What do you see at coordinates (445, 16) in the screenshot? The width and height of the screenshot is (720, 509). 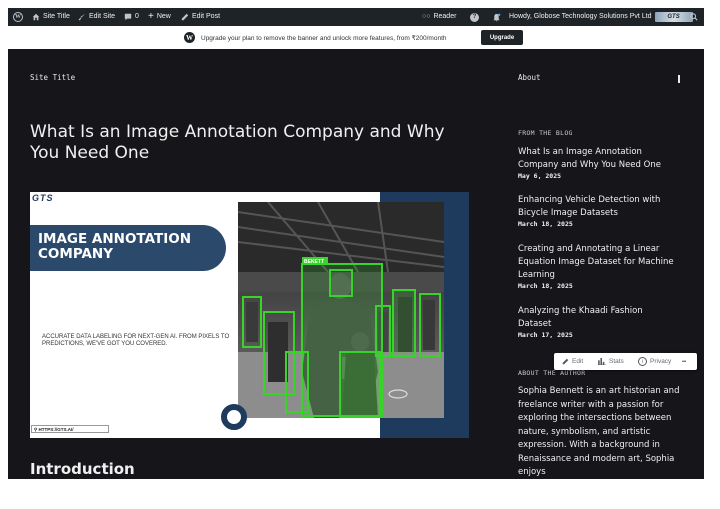 I see `reader-label: Reader` at bounding box center [445, 16].